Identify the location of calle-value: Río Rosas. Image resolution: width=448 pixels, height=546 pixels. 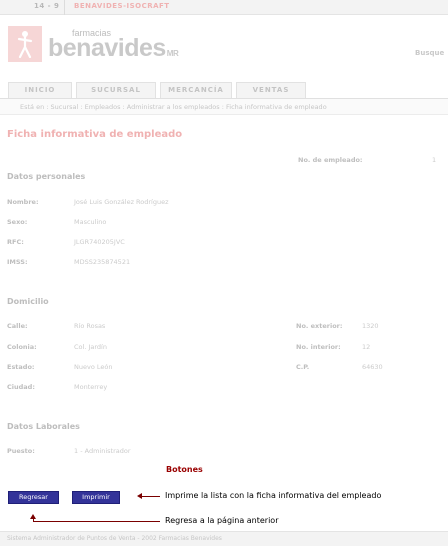
(90, 326).